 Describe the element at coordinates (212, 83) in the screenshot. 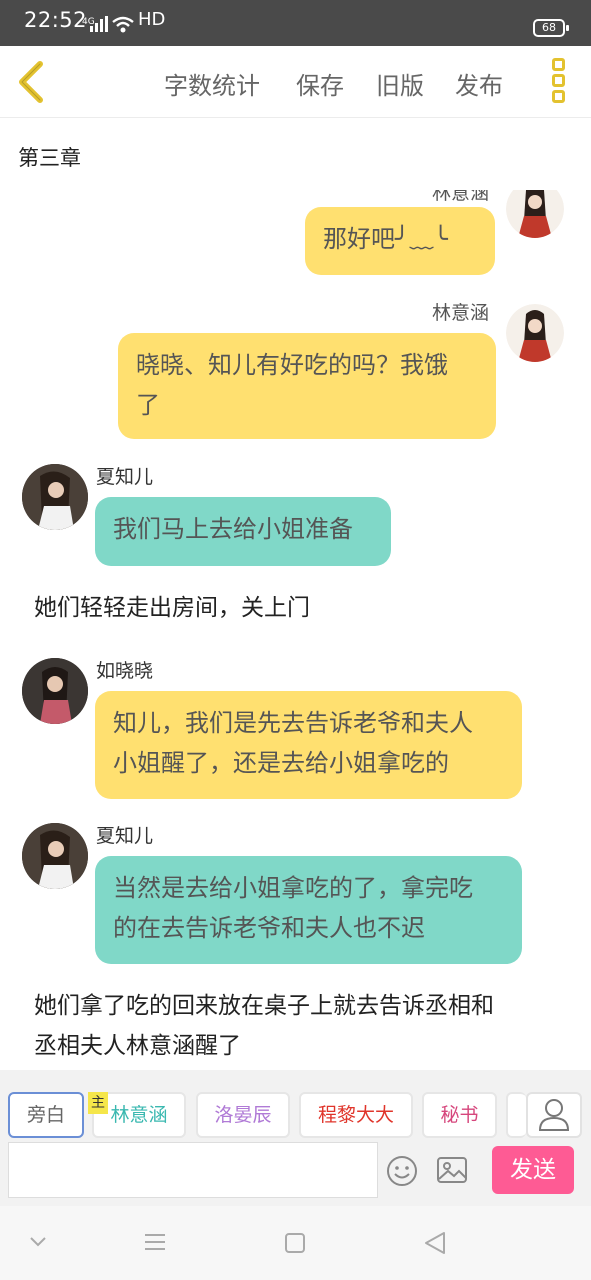

I see `word-count-button: 字数统计` at that location.